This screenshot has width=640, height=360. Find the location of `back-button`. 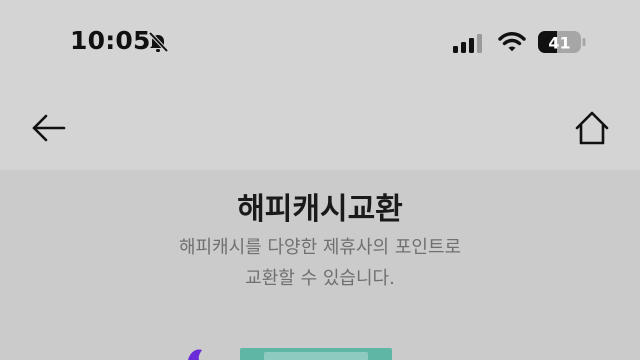

back-button is located at coordinates (48, 128).